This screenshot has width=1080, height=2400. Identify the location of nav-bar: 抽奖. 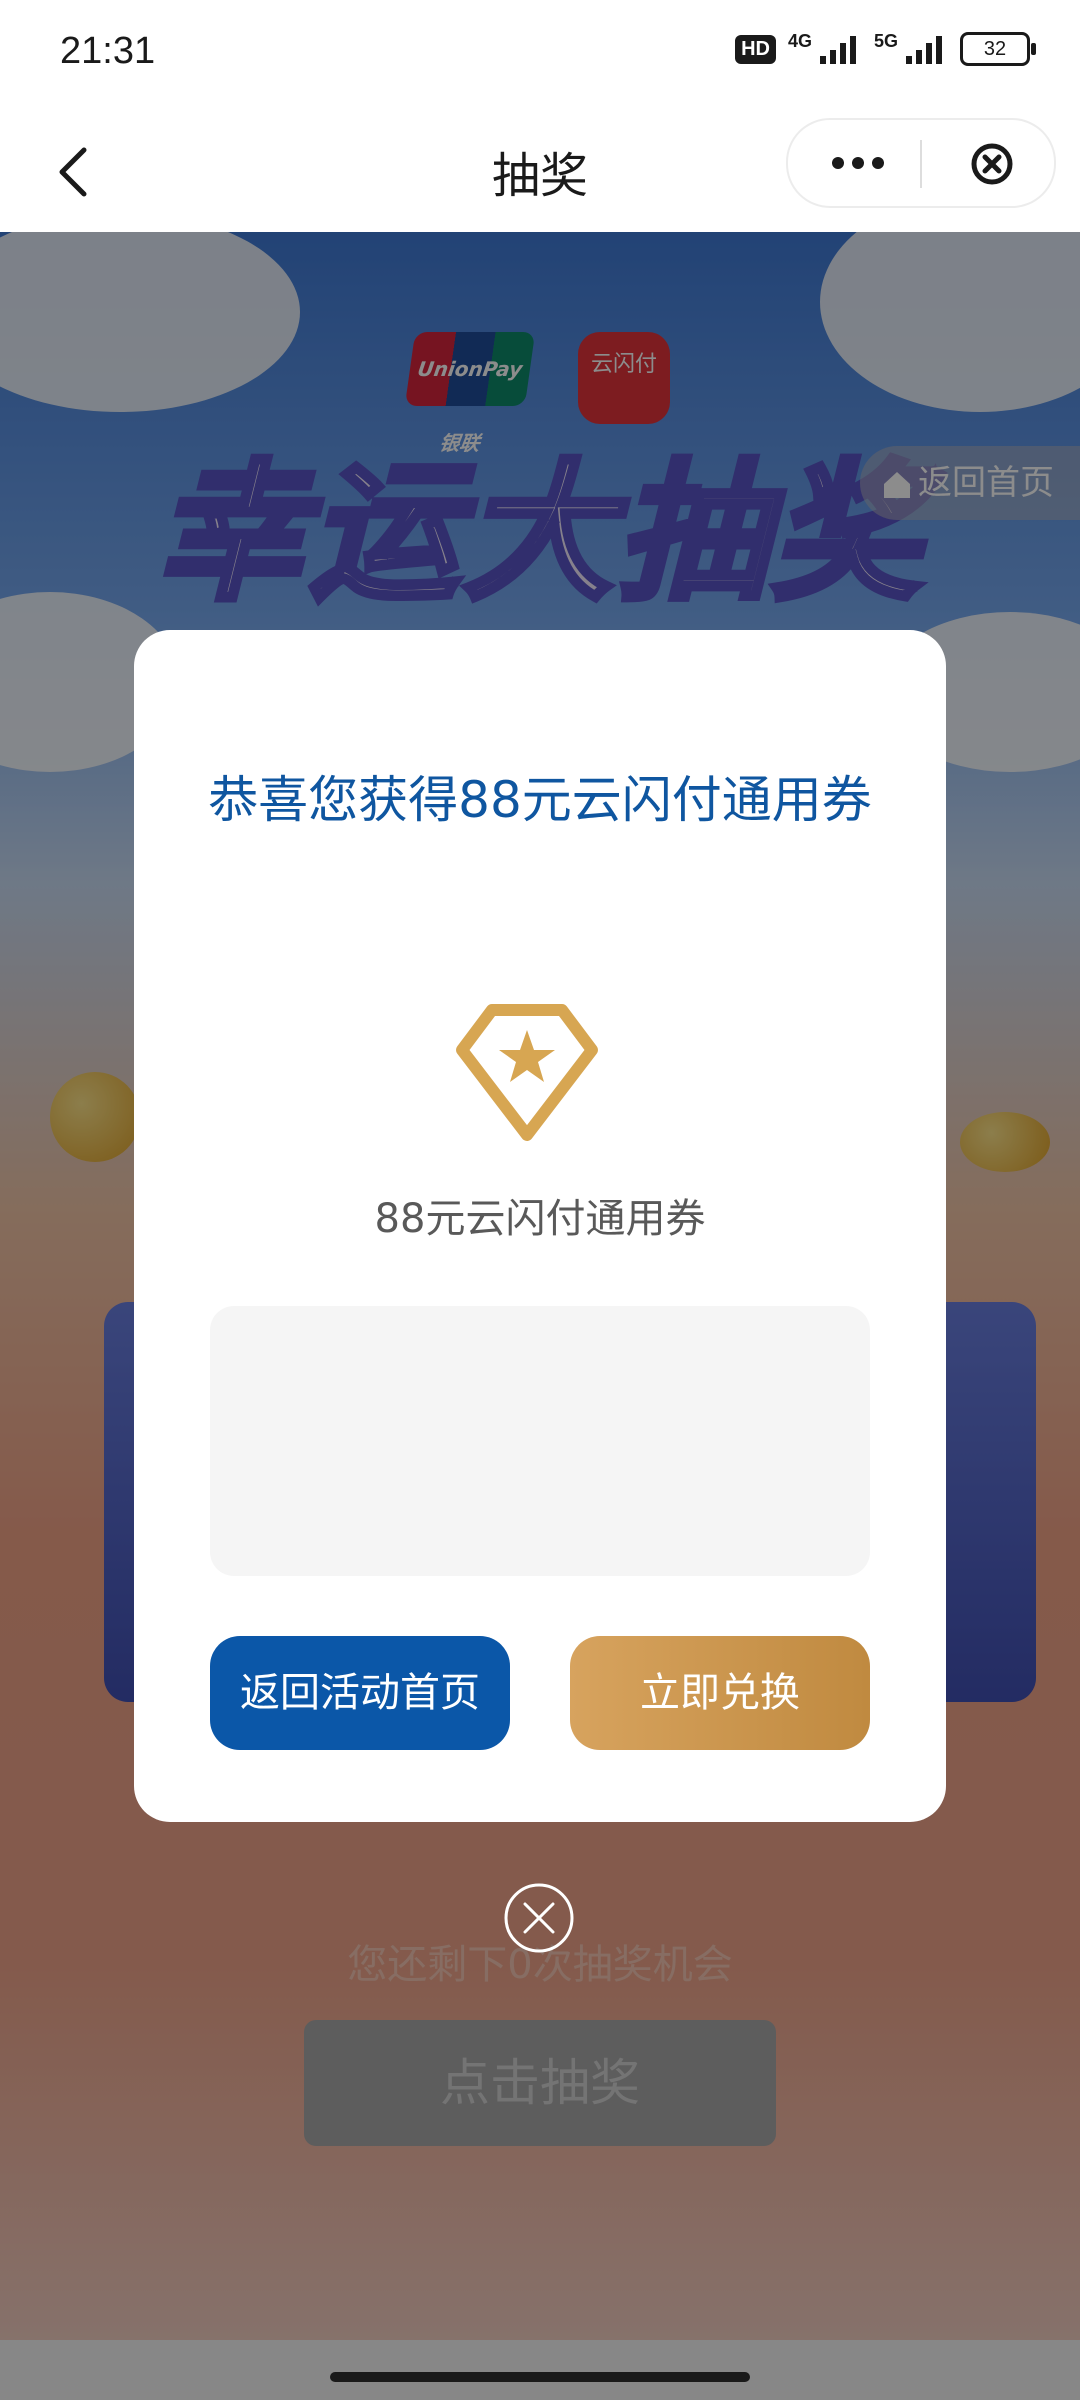
(540, 170).